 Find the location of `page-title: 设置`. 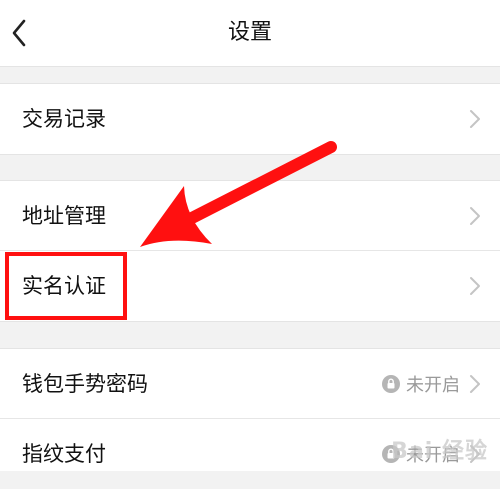

page-title: 设置 is located at coordinates (249, 32).